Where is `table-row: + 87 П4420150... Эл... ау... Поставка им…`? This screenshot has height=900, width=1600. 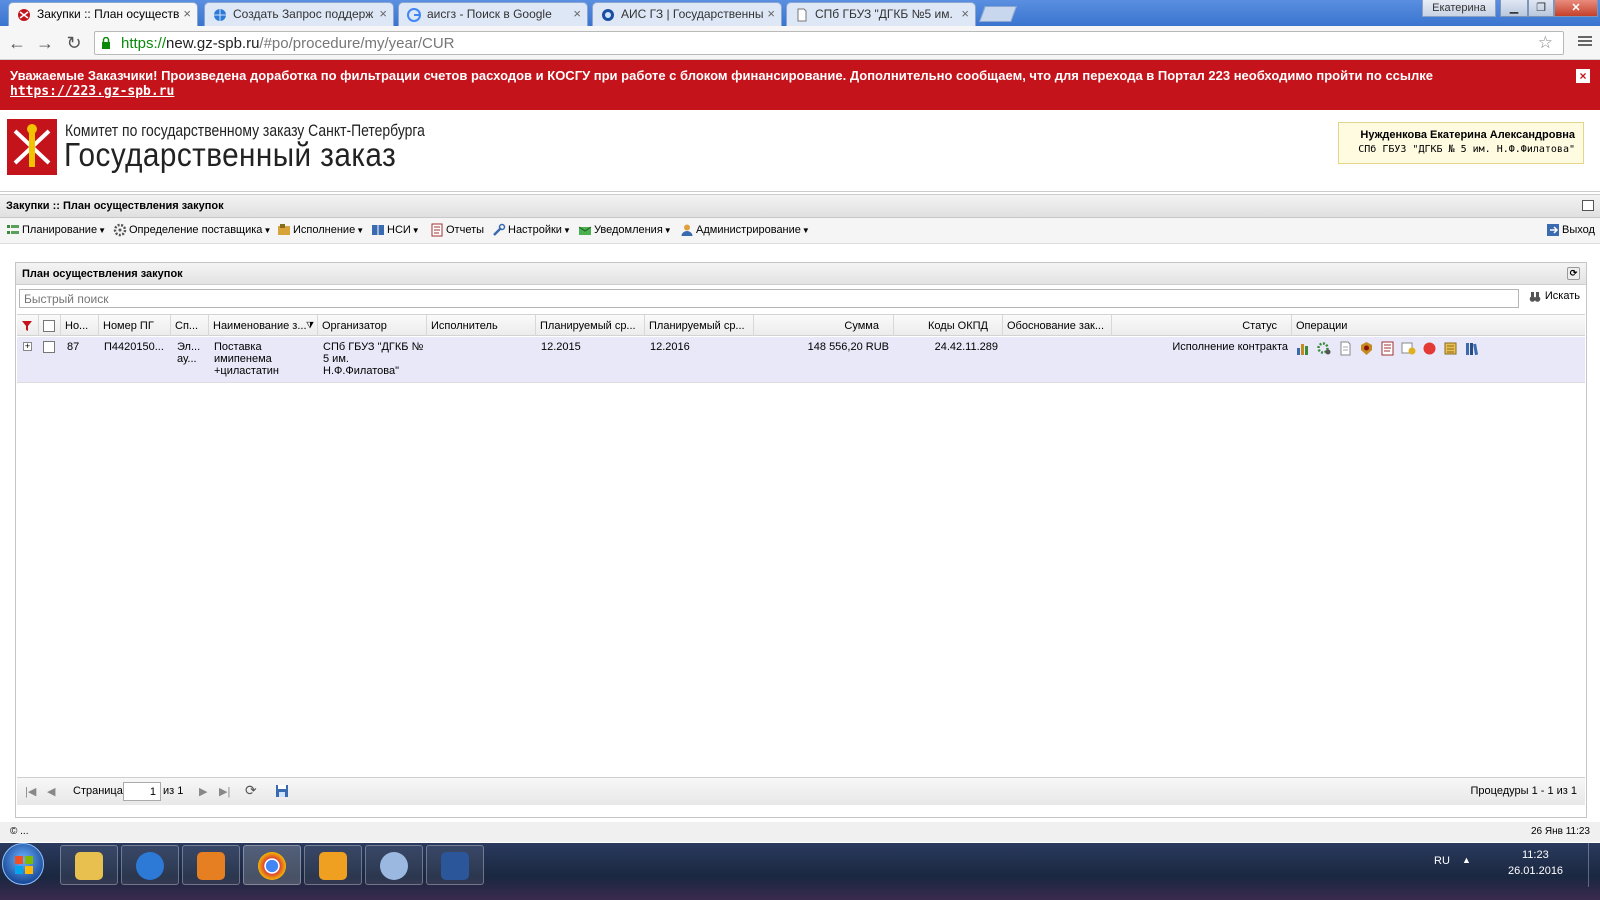 table-row: + 87 П4420150... Эл... ау... Поставка им… is located at coordinates (801, 360).